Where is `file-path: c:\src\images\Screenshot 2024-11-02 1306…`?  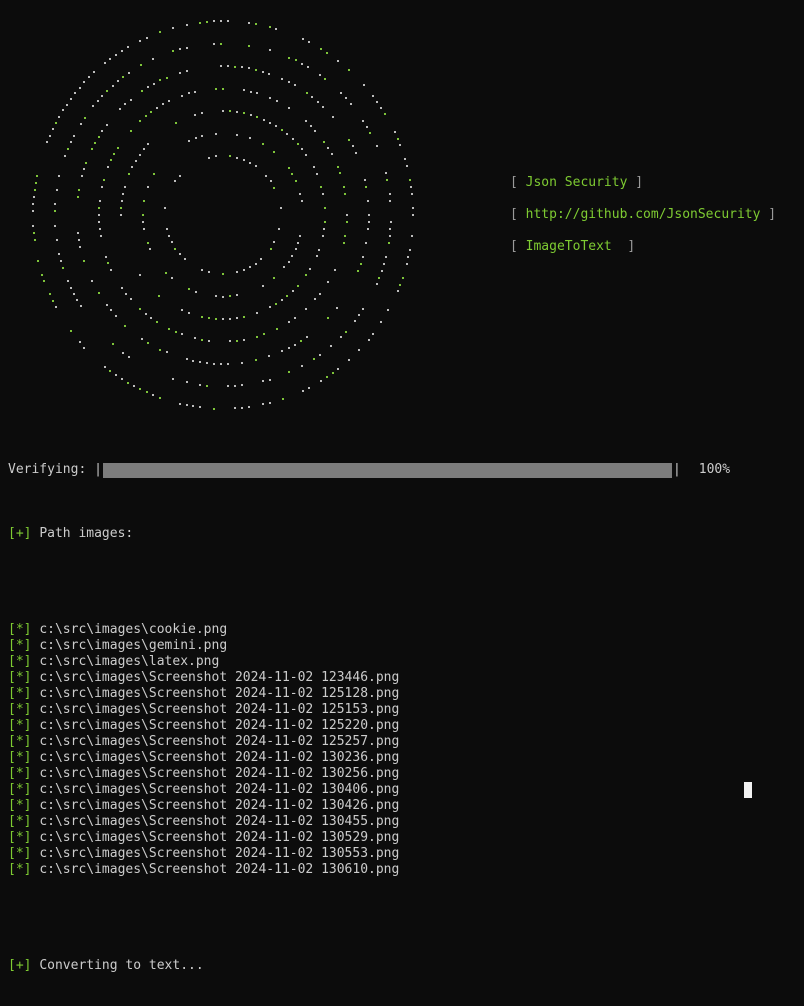
file-path: c:\src\images\Screenshot 2024-11-02 1306… is located at coordinates (219, 869).